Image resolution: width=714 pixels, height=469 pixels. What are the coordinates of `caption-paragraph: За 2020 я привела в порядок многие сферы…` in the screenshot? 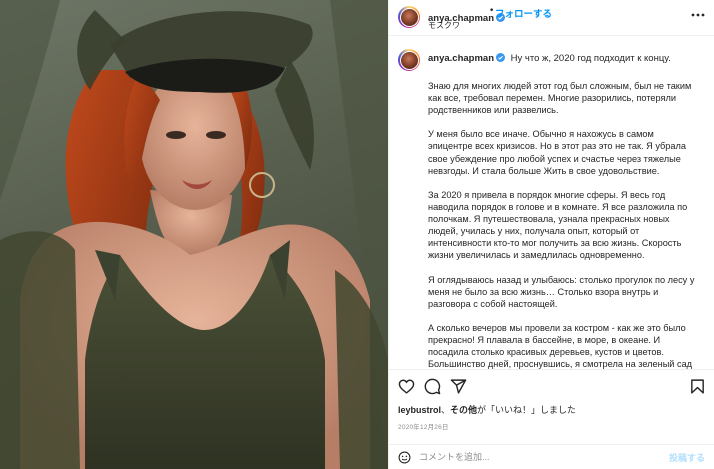 It's located at (558, 225).